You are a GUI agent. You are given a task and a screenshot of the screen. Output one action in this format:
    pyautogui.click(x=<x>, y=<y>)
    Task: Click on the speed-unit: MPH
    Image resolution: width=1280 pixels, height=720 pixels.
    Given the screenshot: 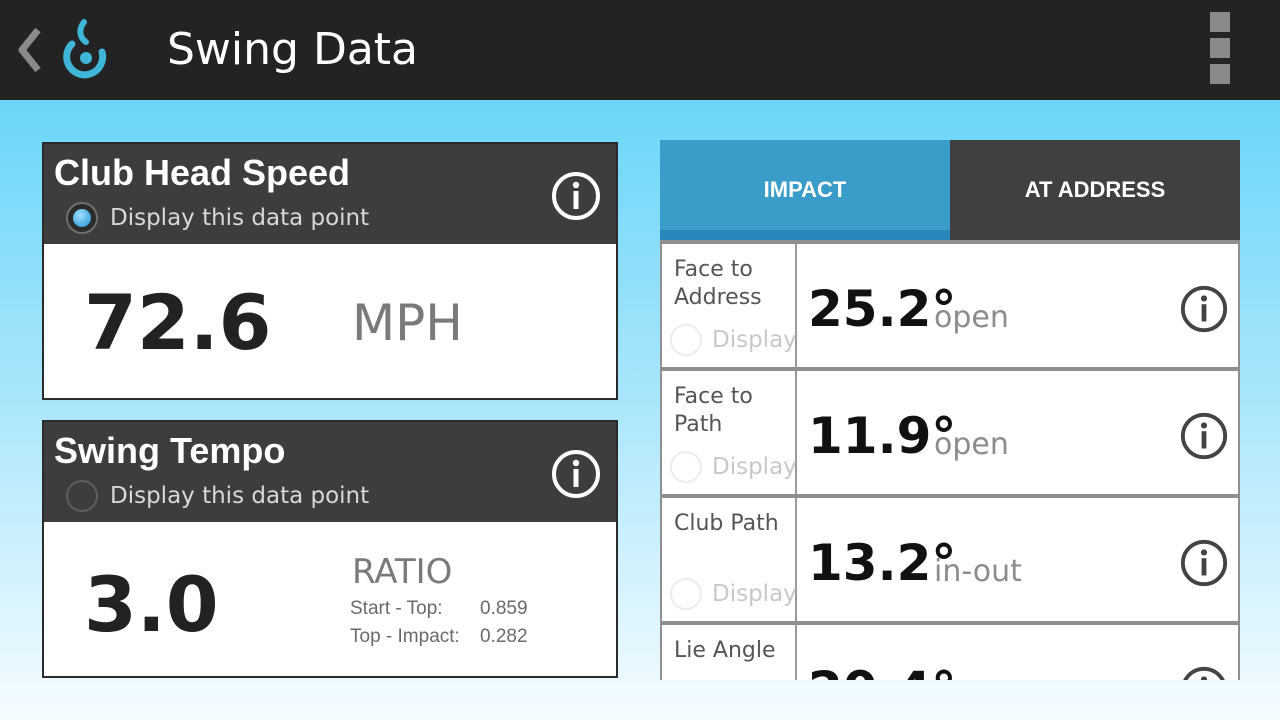 What is the action you would take?
    pyautogui.click(x=407, y=323)
    